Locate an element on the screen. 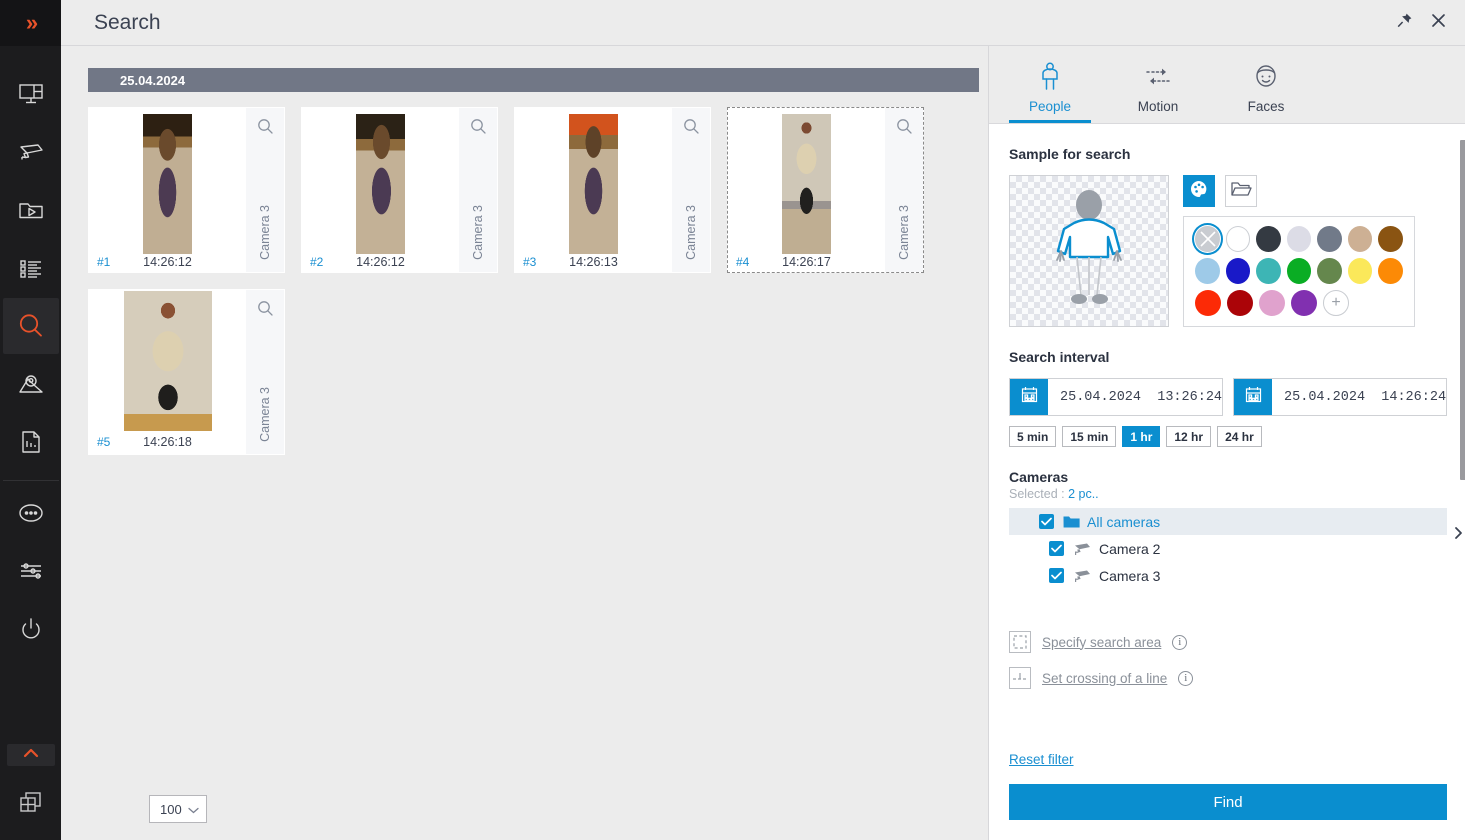 This screenshot has height=840, width=1465. sidebar-item-cameras is located at coordinates (31, 152).